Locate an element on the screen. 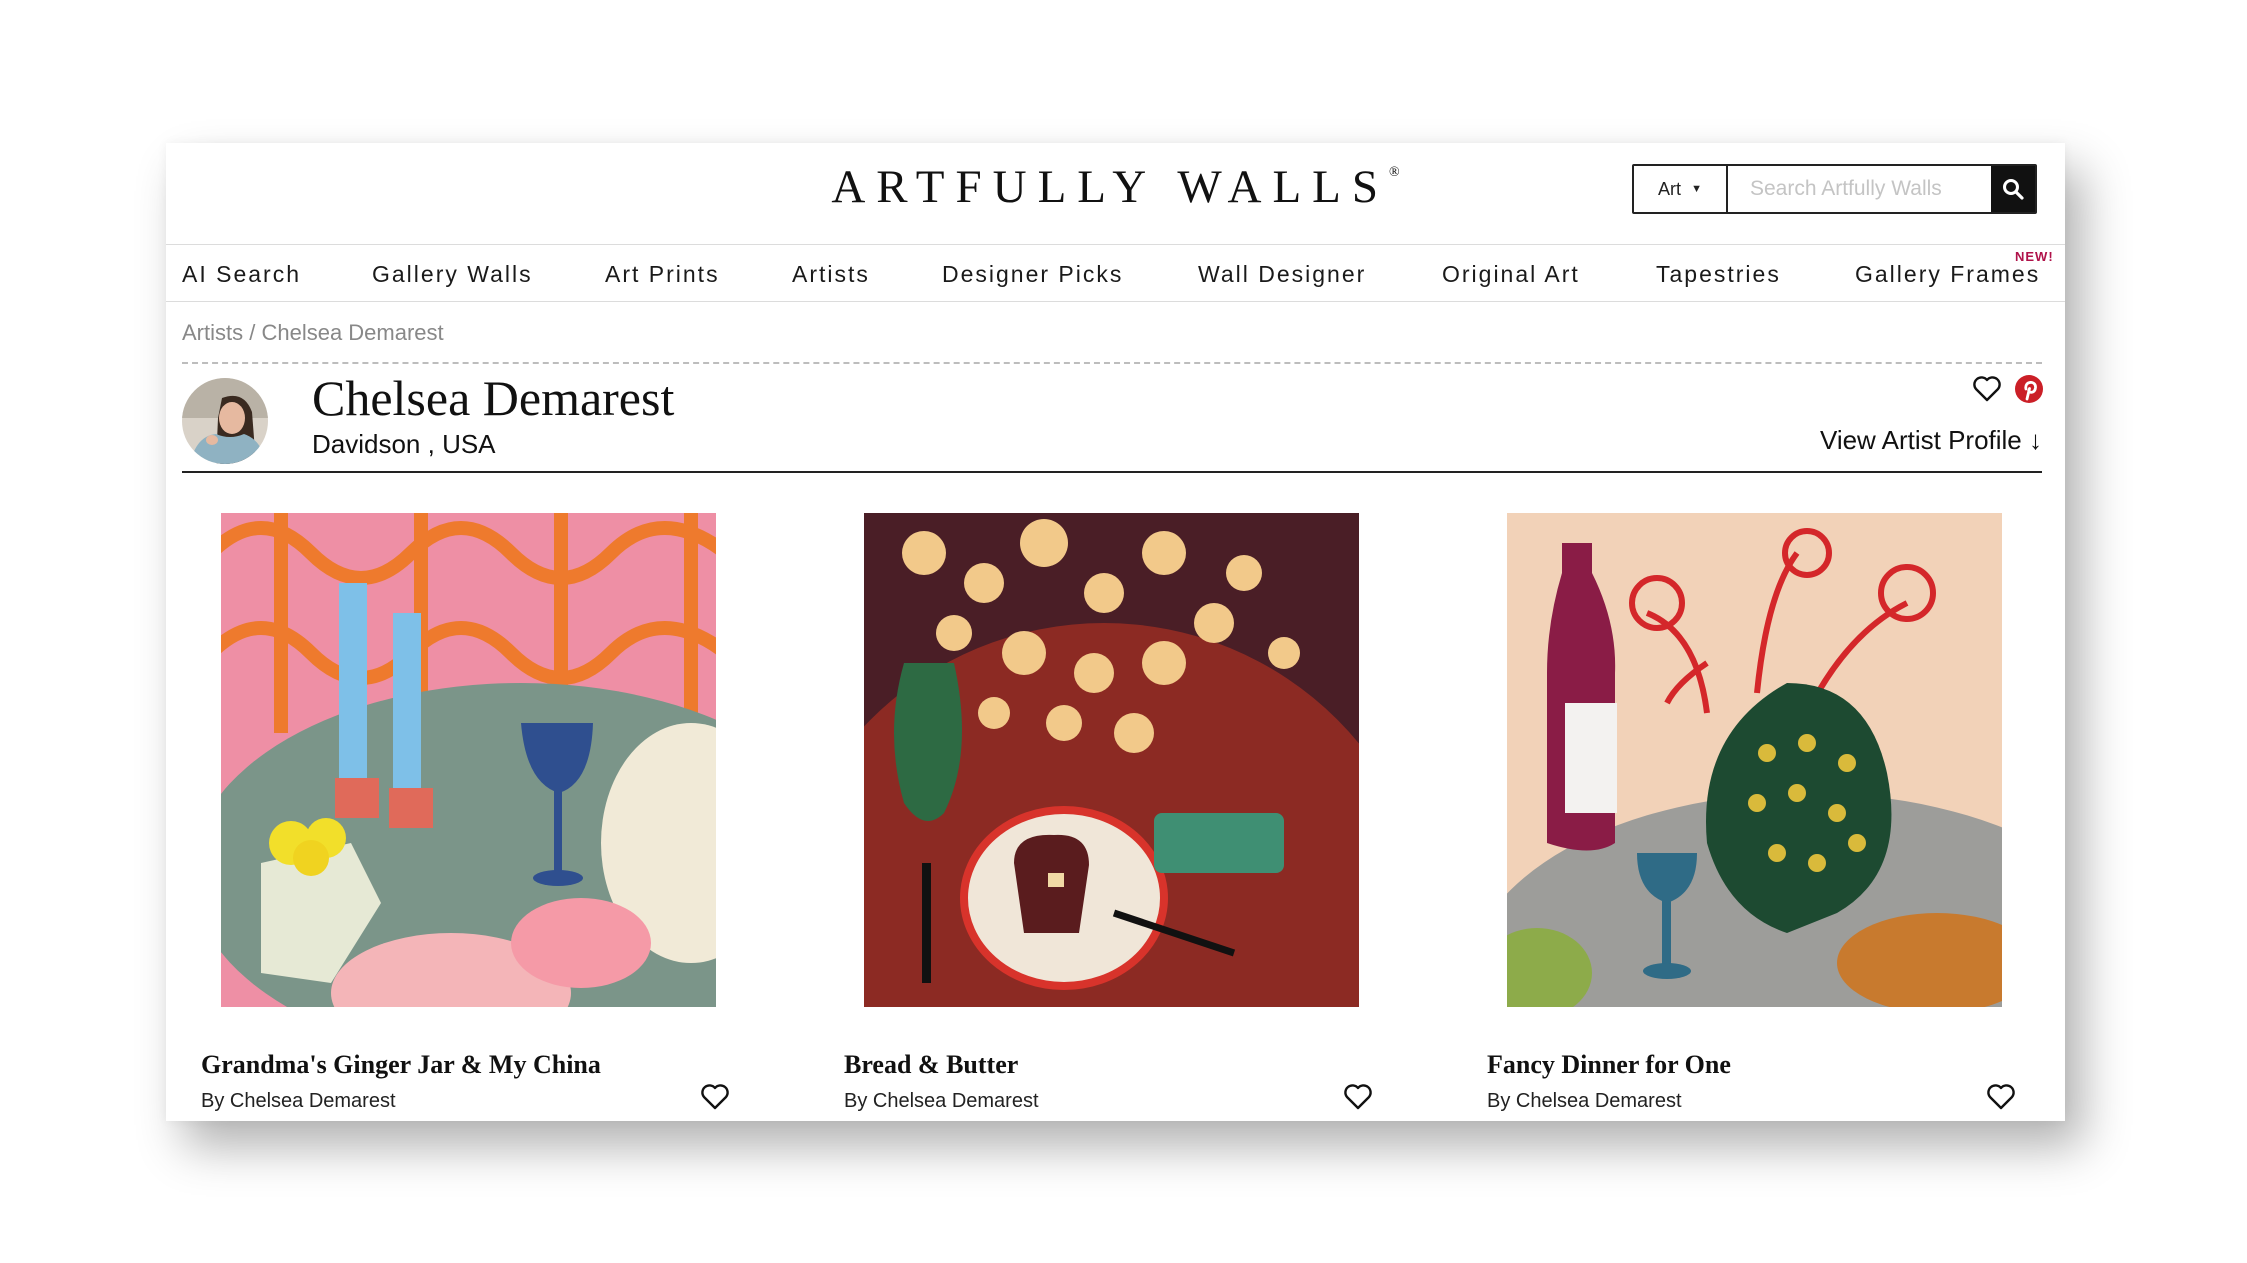 The width and height of the screenshot is (2247, 1263). nav-gallery-walls: Gallery Walls is located at coordinates (452, 274).